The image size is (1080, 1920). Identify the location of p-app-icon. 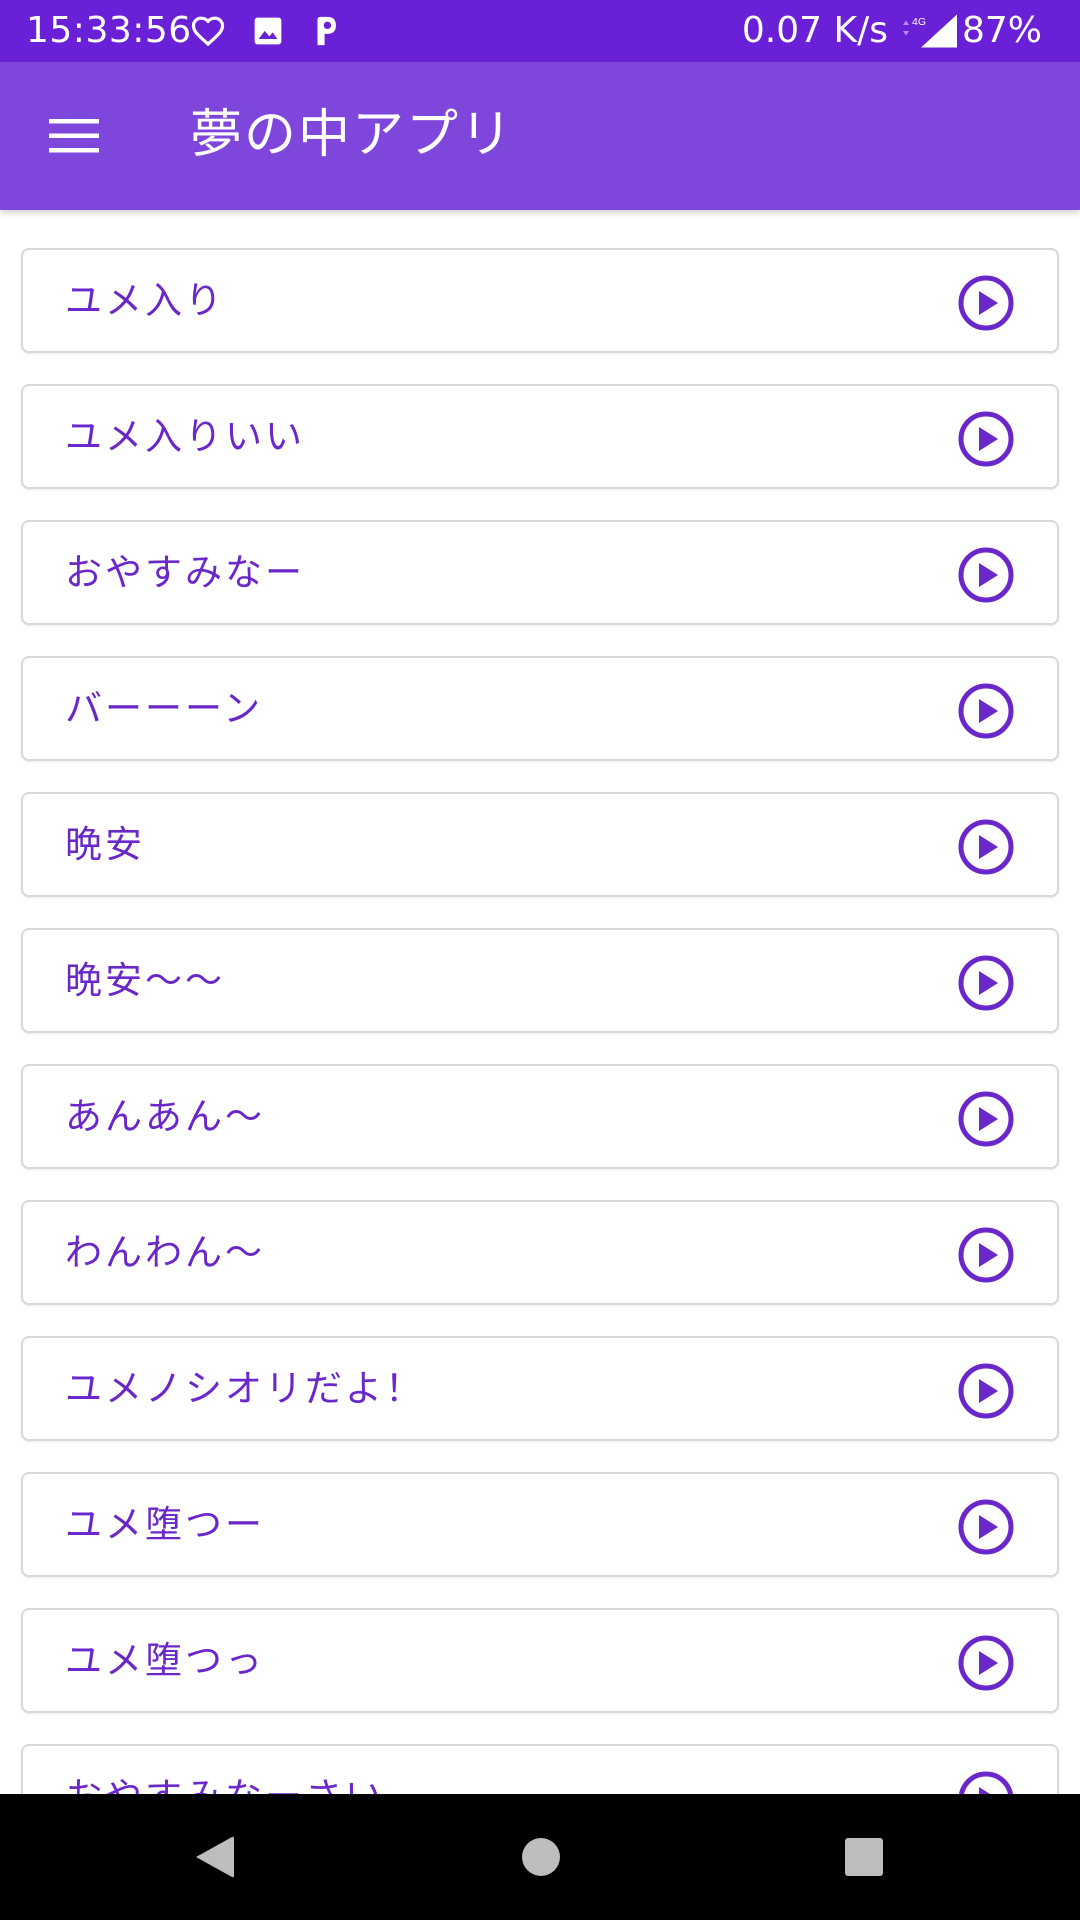
(326, 31).